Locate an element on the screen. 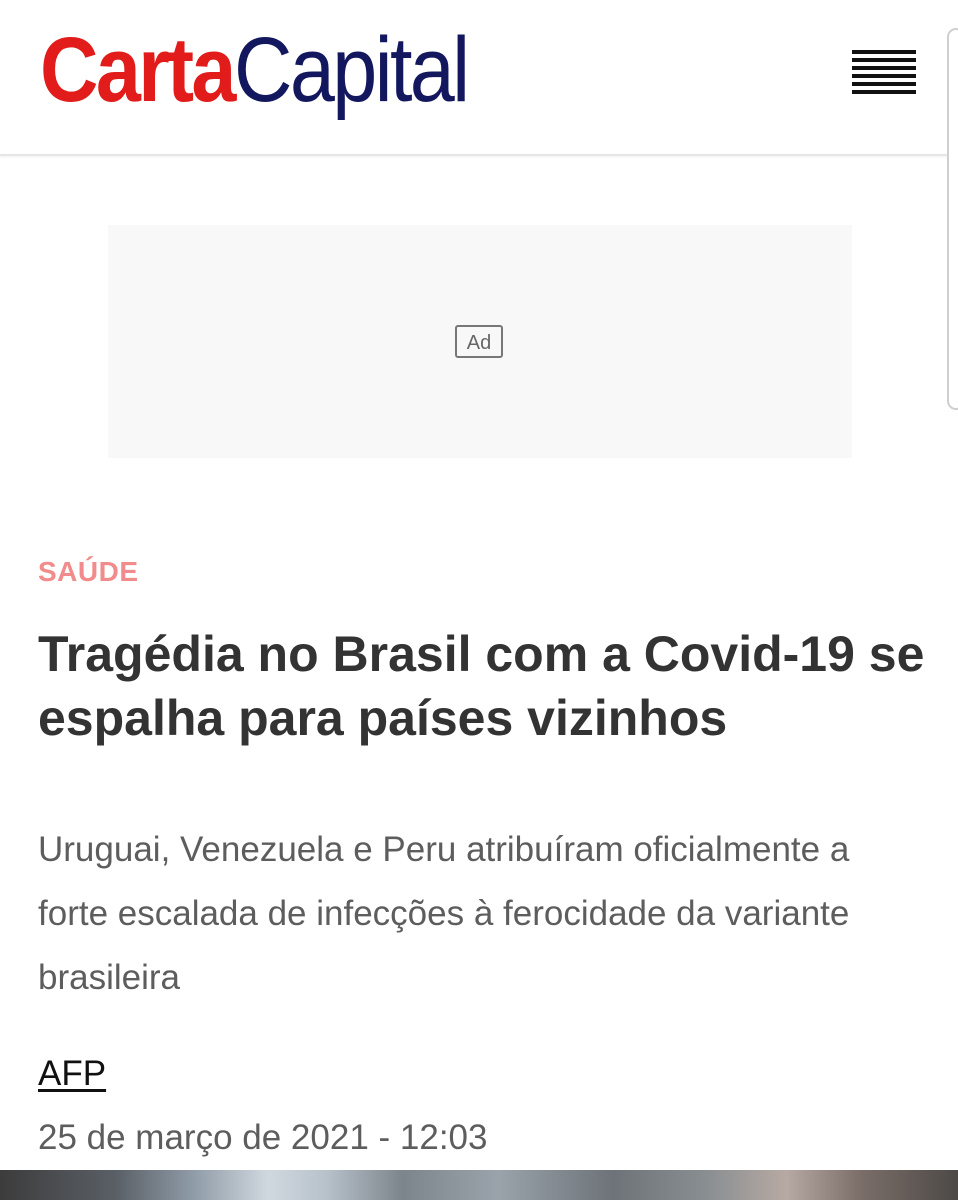 The image size is (958, 1200). site-header: CartaCapital is located at coordinates (479, 78).